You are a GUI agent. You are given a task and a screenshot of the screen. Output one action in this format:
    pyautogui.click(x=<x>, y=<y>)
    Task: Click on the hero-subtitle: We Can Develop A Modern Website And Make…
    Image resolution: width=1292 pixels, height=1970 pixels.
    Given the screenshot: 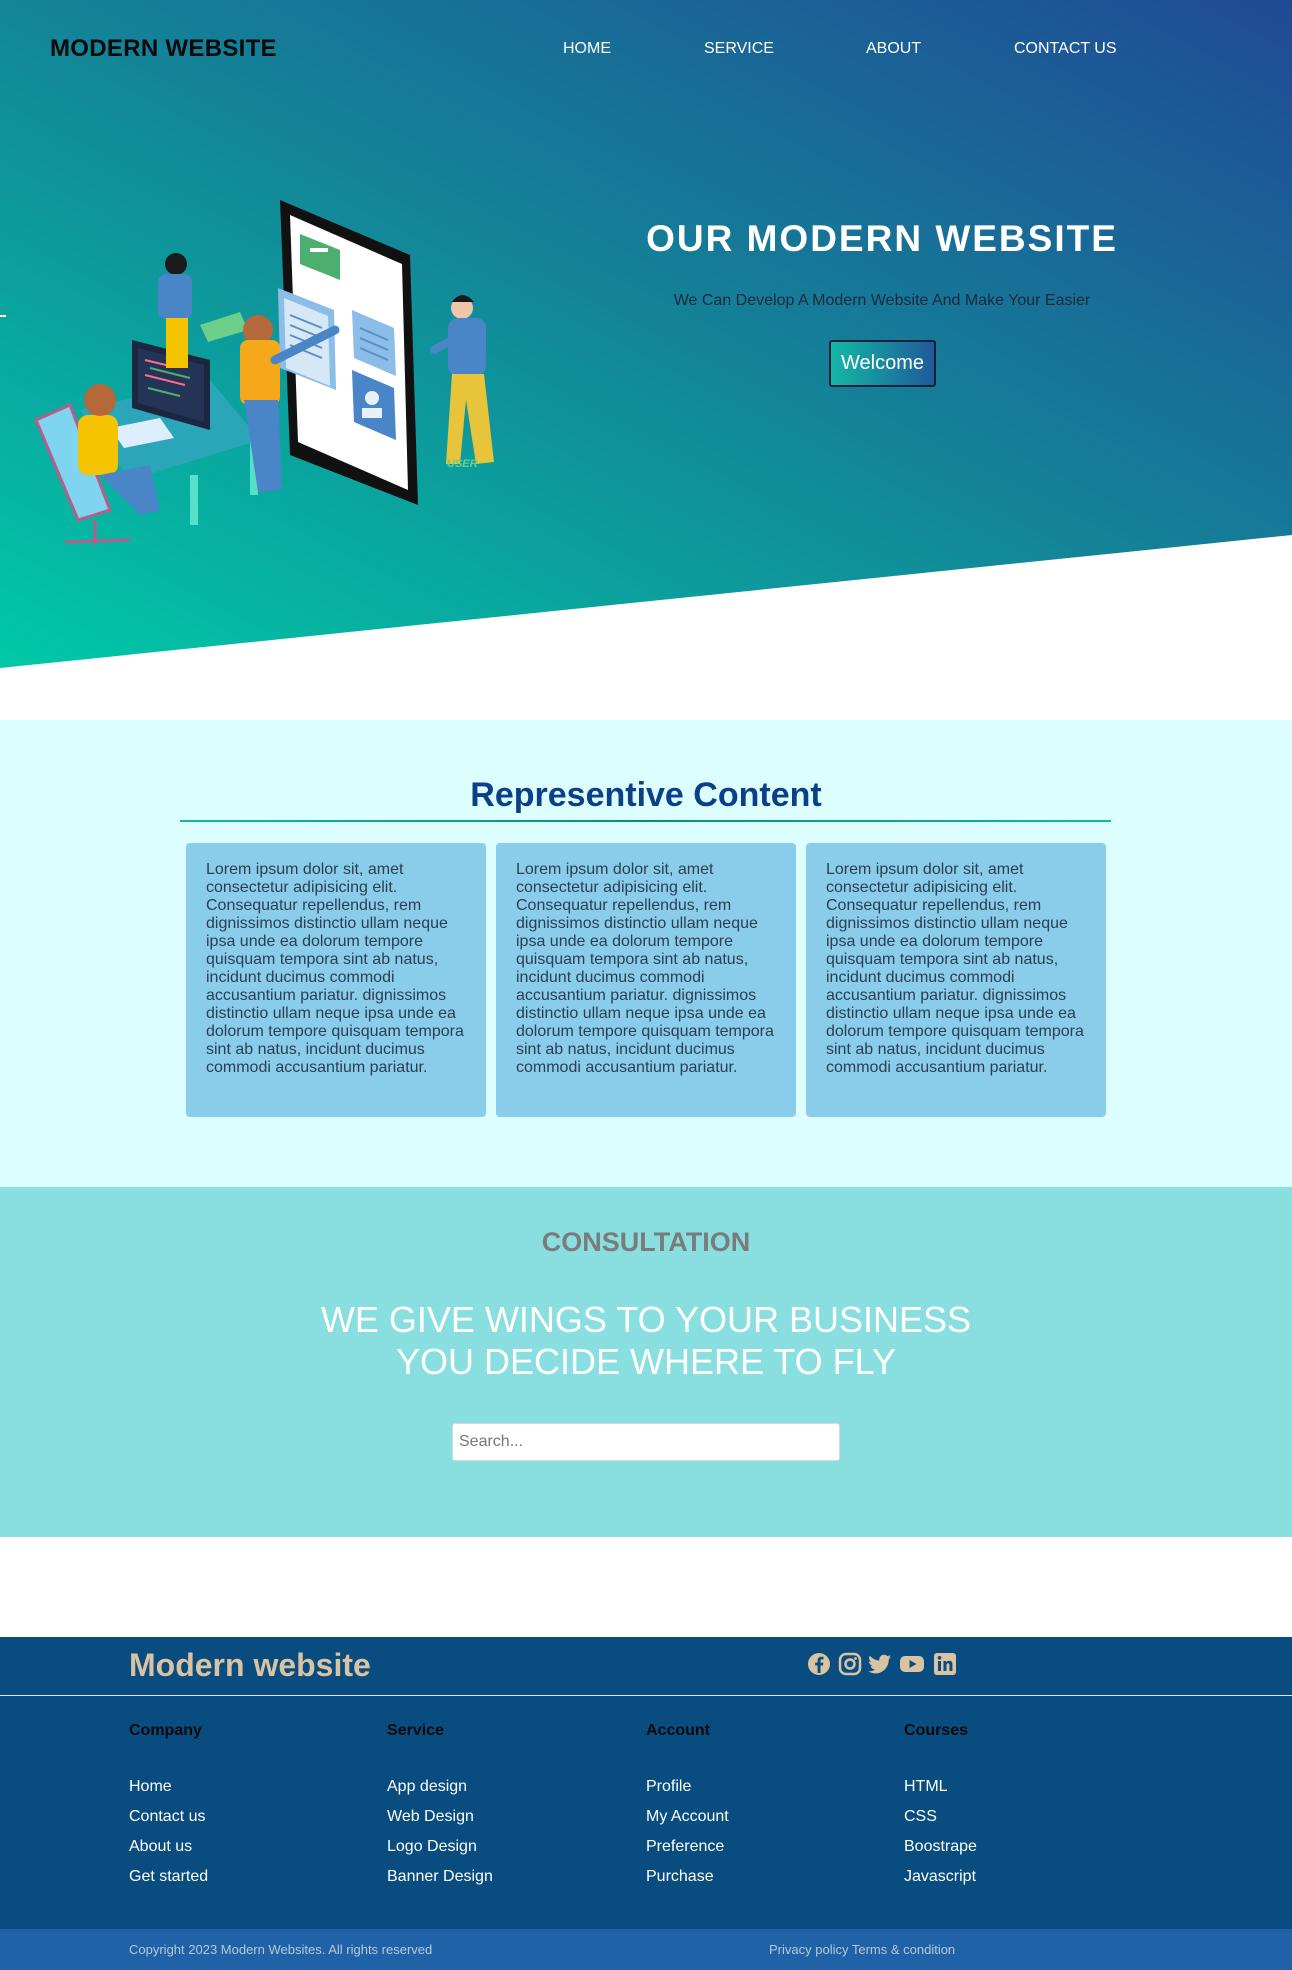 What is the action you would take?
    pyautogui.click(x=882, y=300)
    